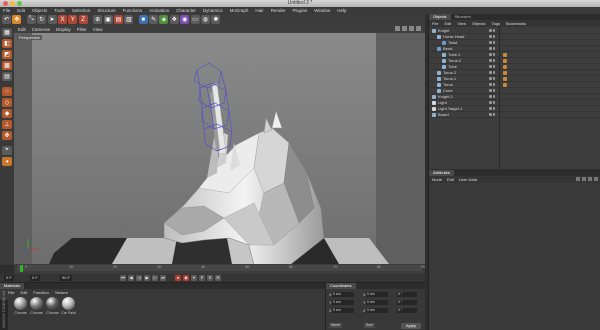 Image resolution: width=600 pixels, height=330 pixels. I want to click on viewport-menu-display: Display, so click(63, 29).